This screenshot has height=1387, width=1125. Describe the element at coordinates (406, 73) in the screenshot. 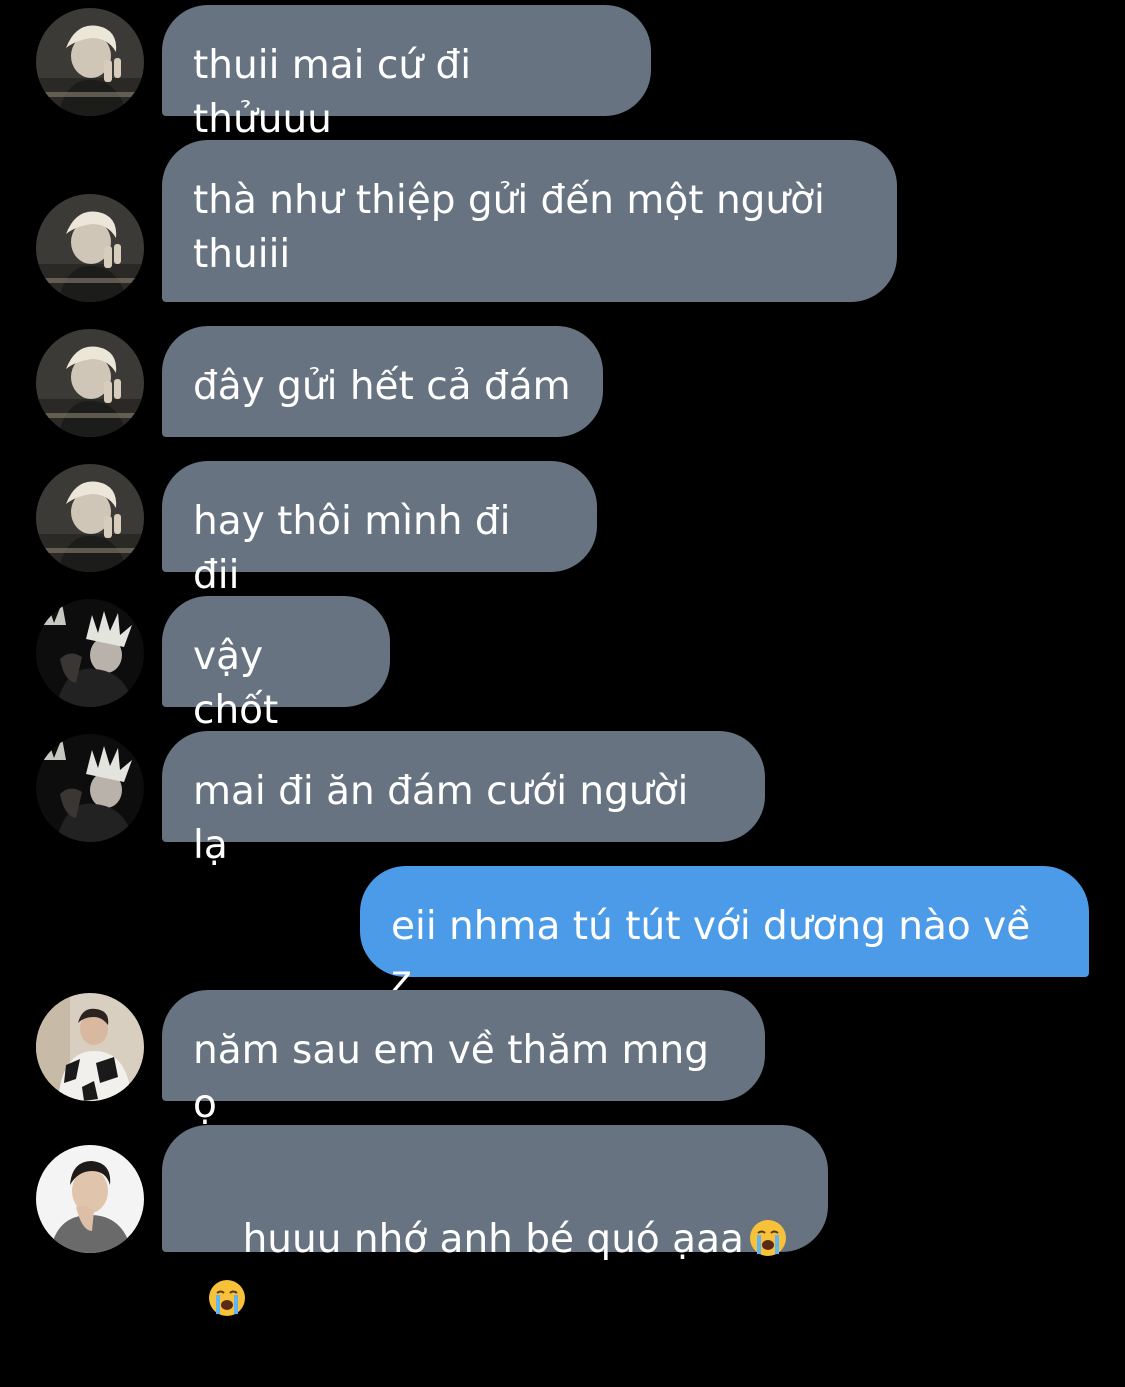

I see `message-bubble: thuii mai cứ đi thửuuu` at that location.